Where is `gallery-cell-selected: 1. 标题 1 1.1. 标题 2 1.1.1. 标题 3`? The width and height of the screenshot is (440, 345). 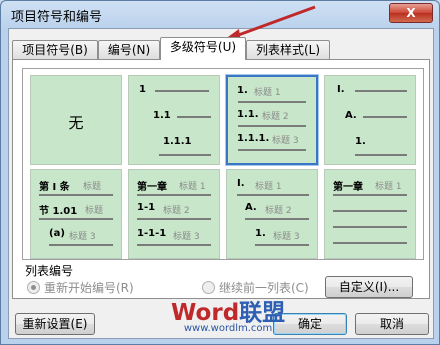
gallery-cell-selected: 1. 标题 1 1.1. 标题 2 1.1.1. 标题 3 is located at coordinates (272, 120).